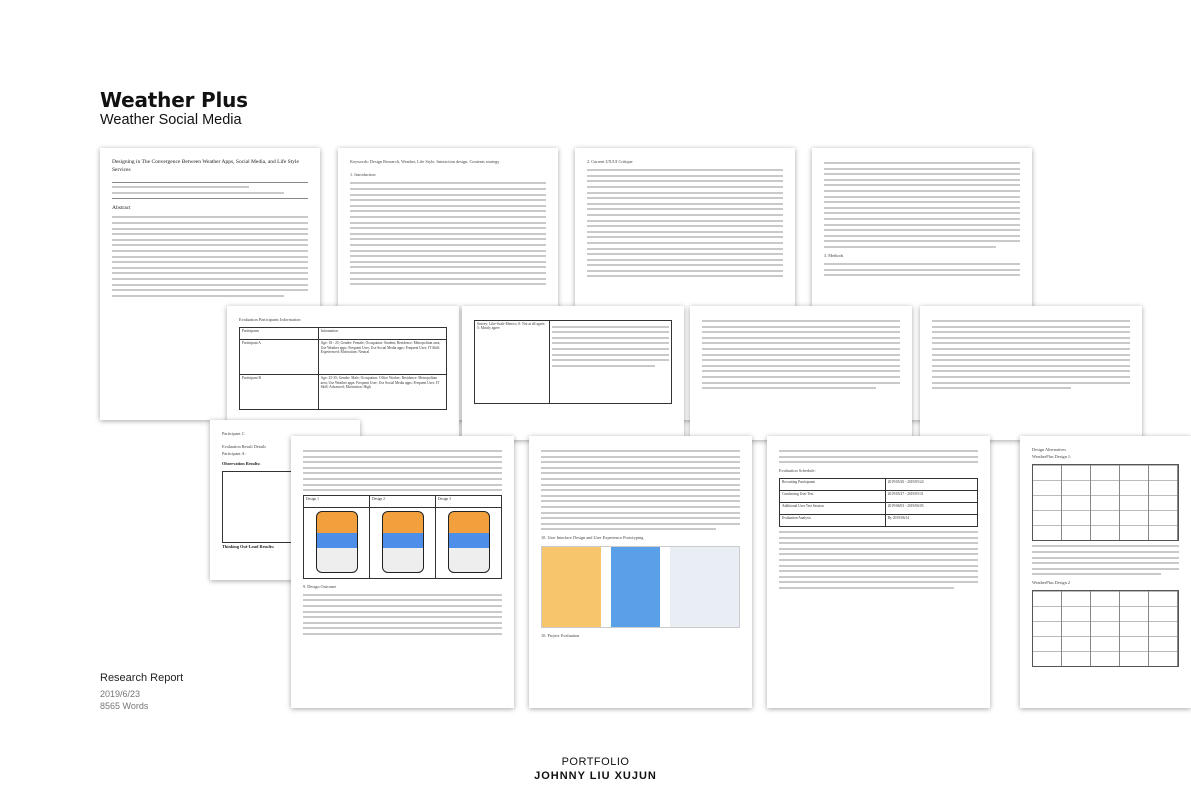  What do you see at coordinates (801, 373) in the screenshot?
I see `observation-page` at bounding box center [801, 373].